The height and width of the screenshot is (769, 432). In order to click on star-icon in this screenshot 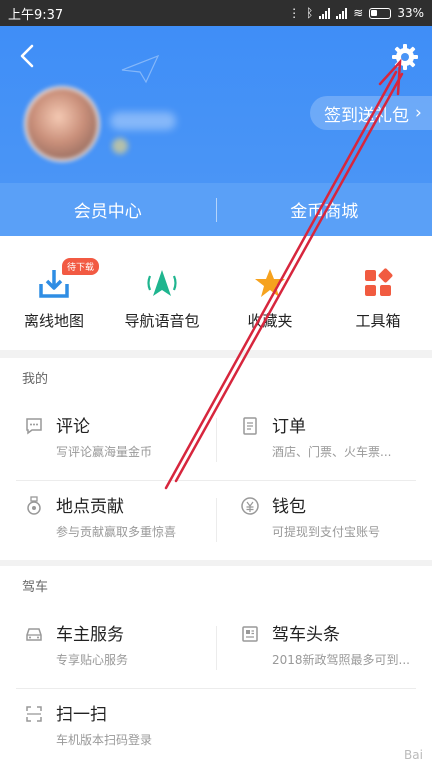, I will do `click(270, 283)`.